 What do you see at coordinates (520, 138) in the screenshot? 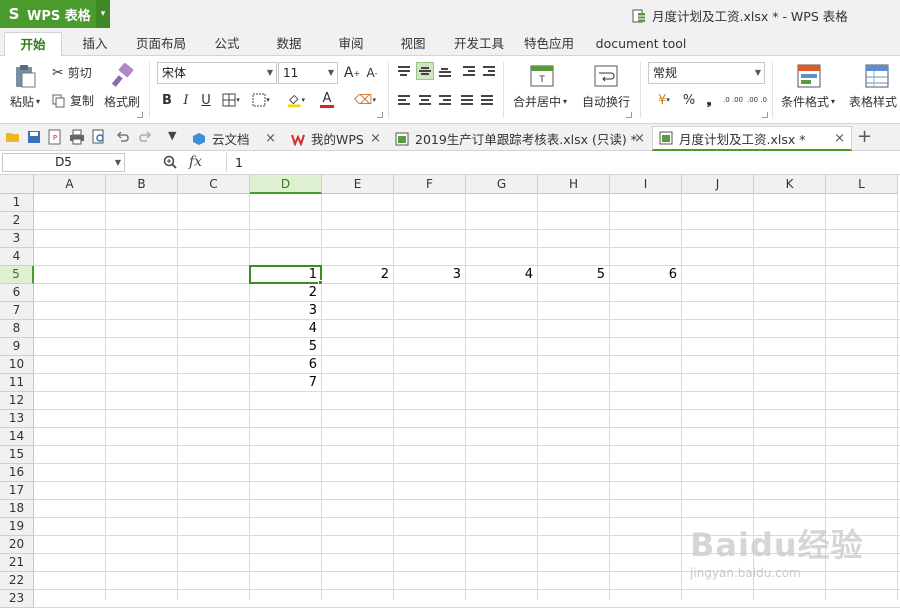
I see `doc-tab-order-tracking: 2019生产订单跟踪考核表.xlsx (只读) * ×` at bounding box center [520, 138].